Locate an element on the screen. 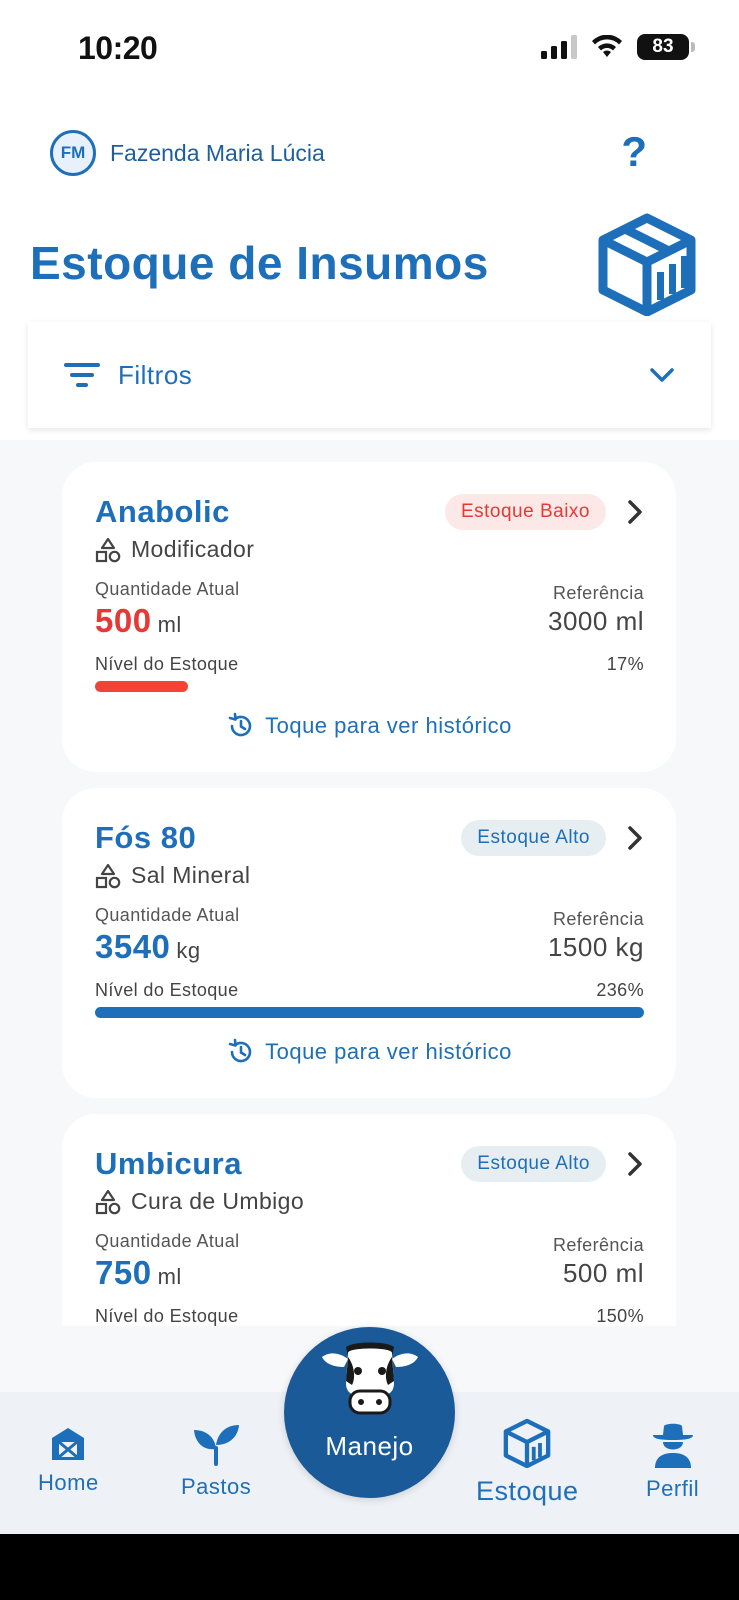 Image resolution: width=739 pixels, height=1600 pixels. nav-perfil: Perfil is located at coordinates (672, 1462).